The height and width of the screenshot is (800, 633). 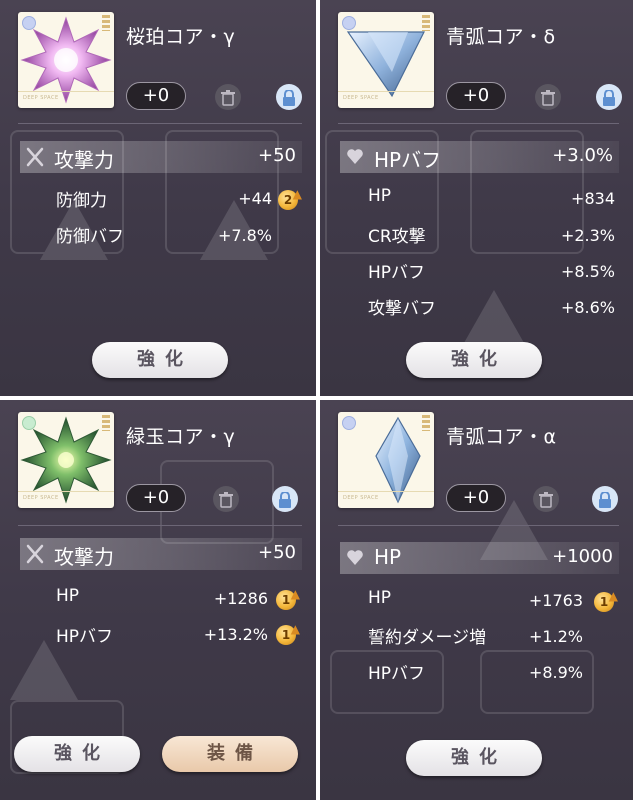 What do you see at coordinates (235, 634) in the screenshot?
I see `sub-stat-value: +13.2%` at bounding box center [235, 634].